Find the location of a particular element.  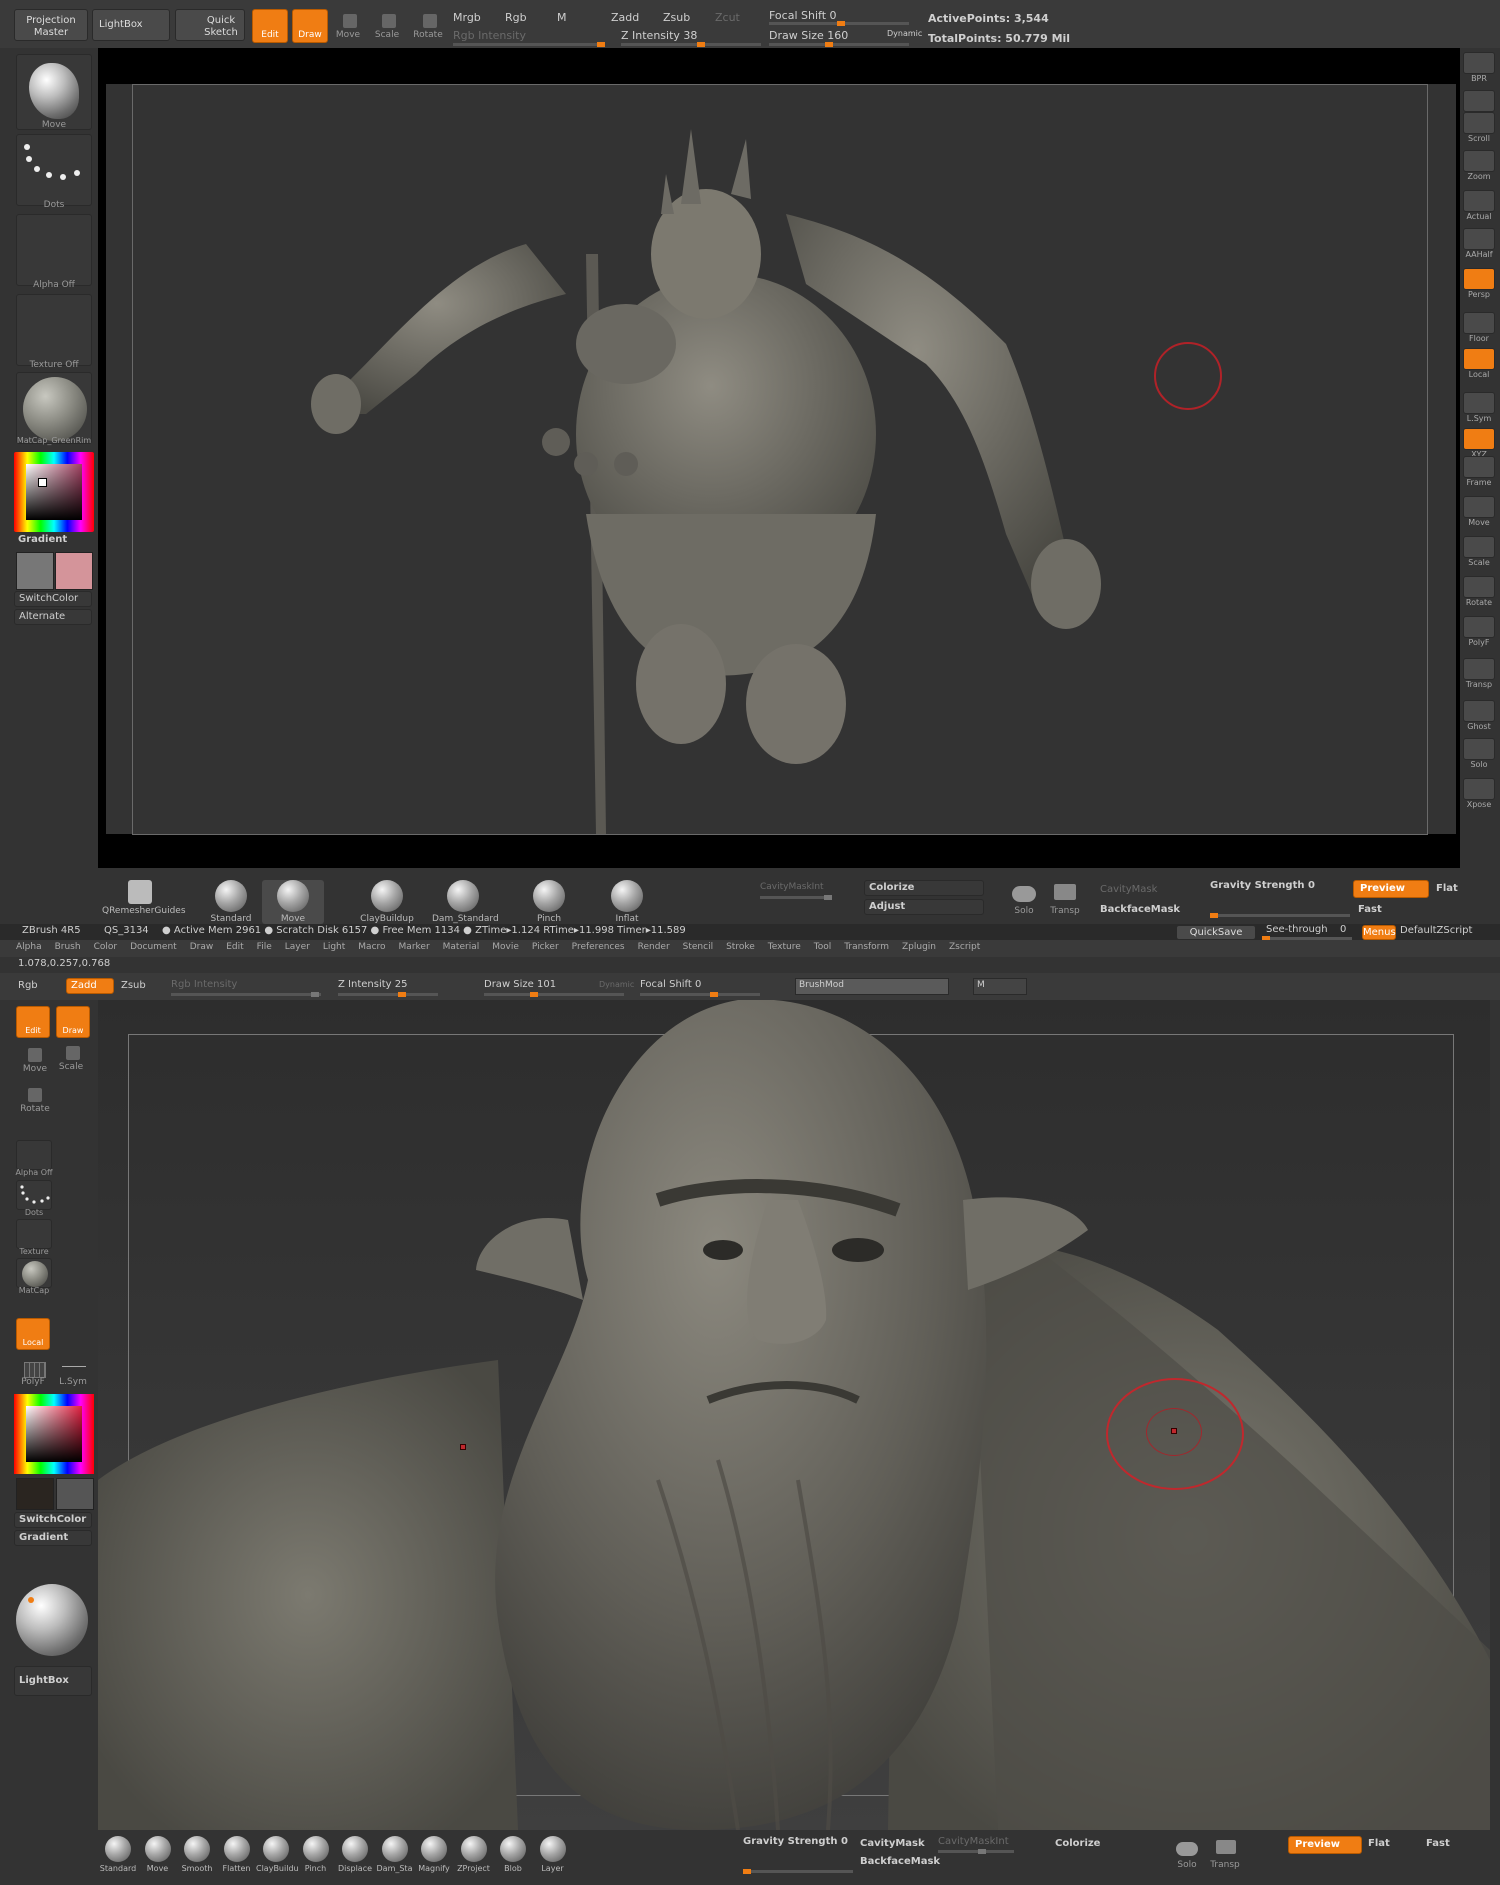

solo-icon is located at coordinates (1024, 894).